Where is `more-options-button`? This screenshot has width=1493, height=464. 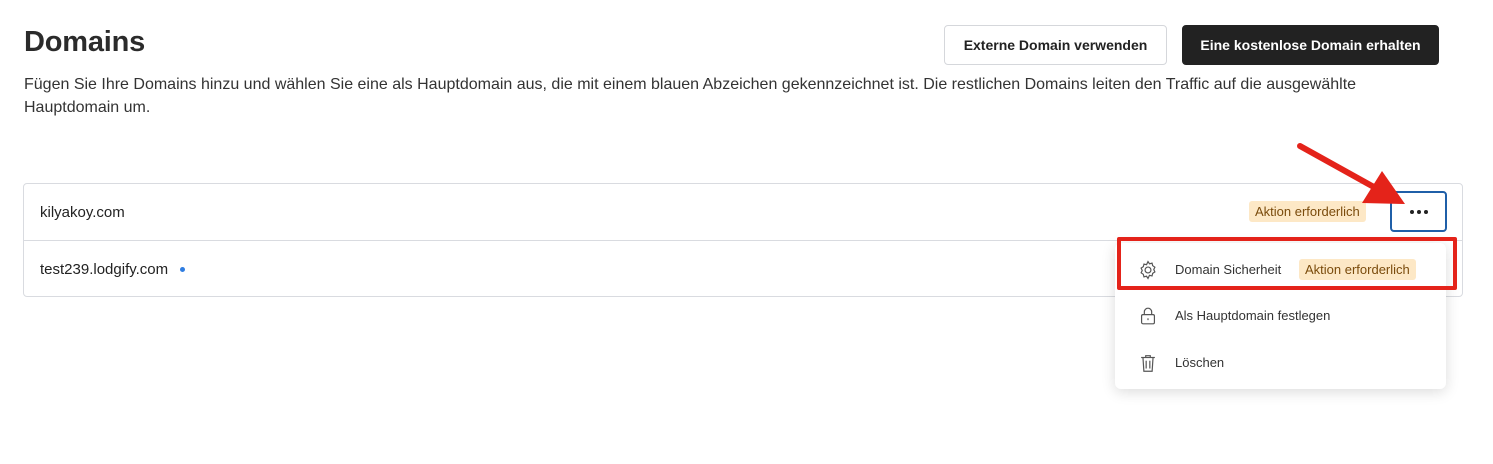
more-options-button is located at coordinates (1418, 211).